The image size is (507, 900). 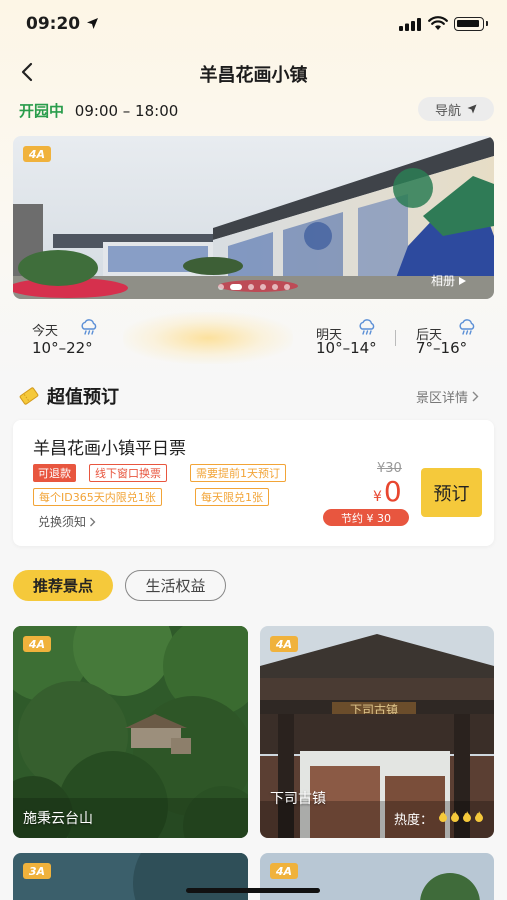 What do you see at coordinates (253, 890) in the screenshot?
I see `home-indicator` at bounding box center [253, 890].